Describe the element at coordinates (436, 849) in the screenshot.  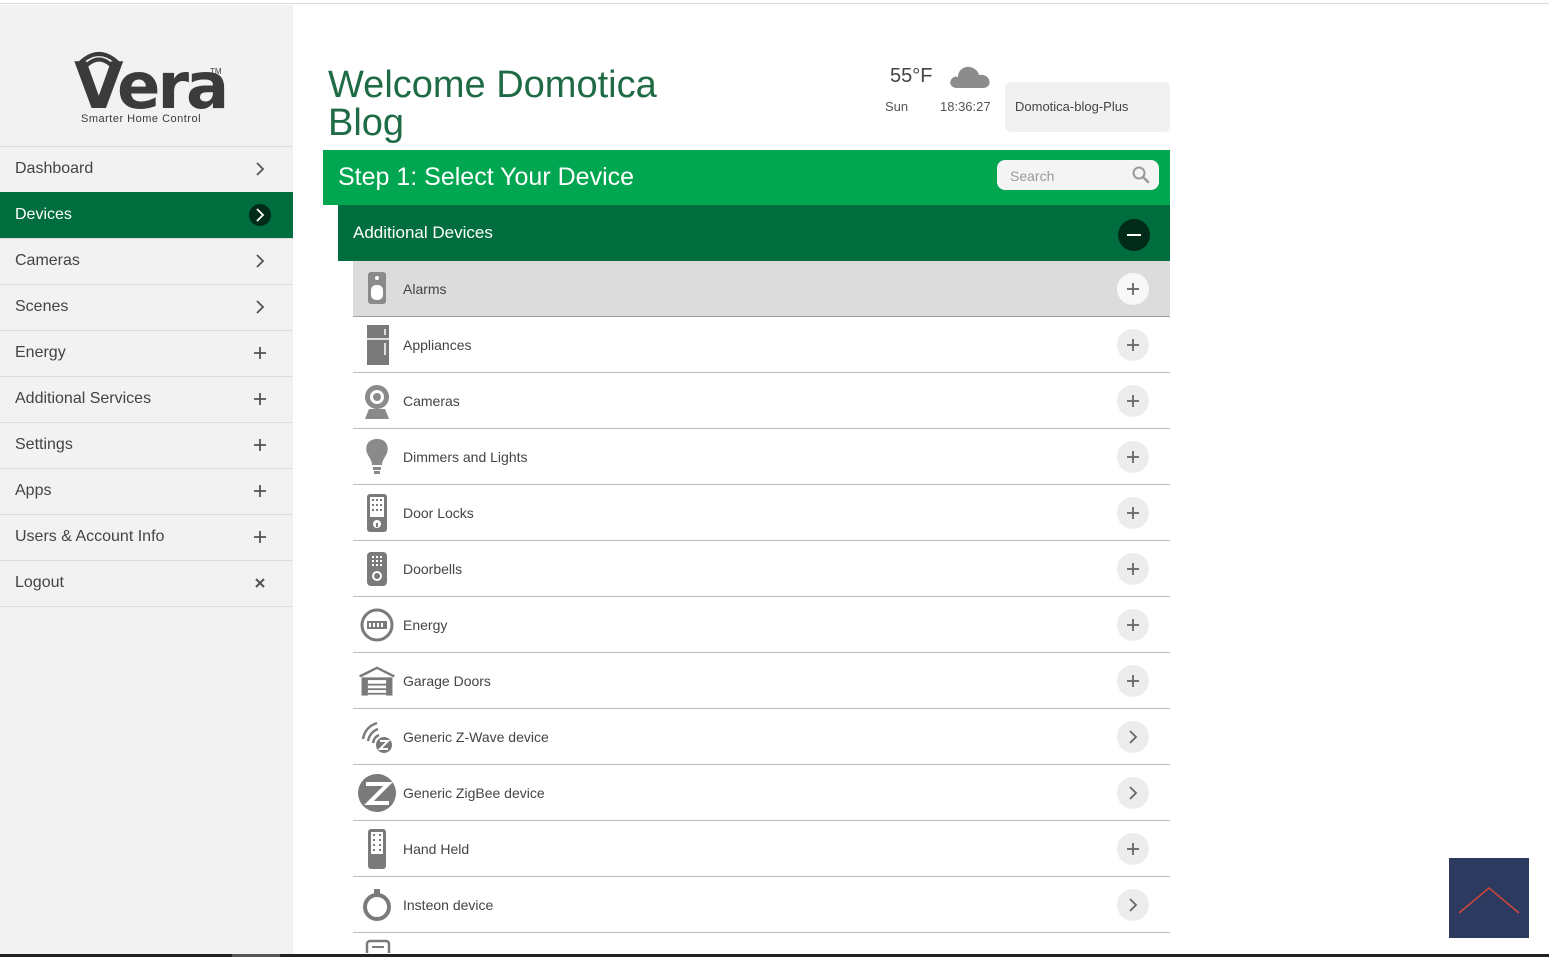
I see `device-label: Hand Held` at that location.